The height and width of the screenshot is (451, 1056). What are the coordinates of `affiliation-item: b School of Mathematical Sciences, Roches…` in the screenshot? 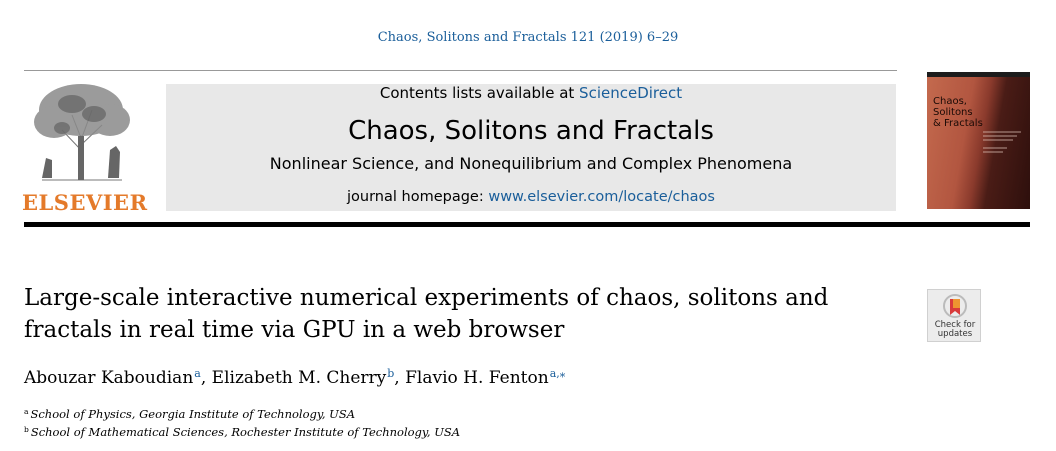 It's located at (242, 431).